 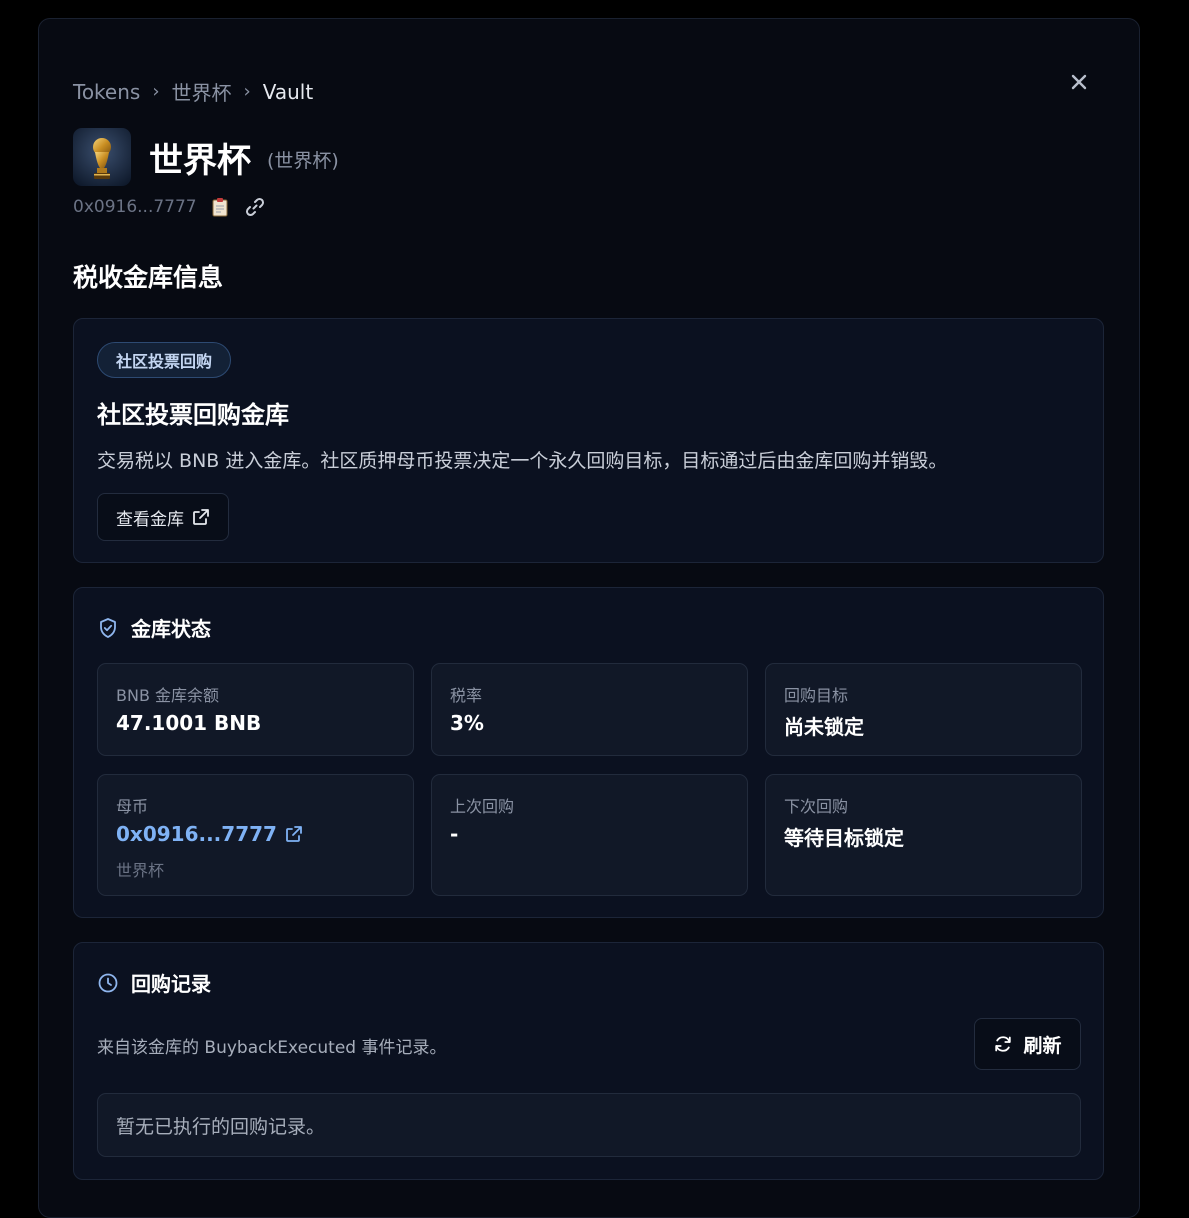 What do you see at coordinates (466, 695) in the screenshot?
I see `stat-label: 税率` at bounding box center [466, 695].